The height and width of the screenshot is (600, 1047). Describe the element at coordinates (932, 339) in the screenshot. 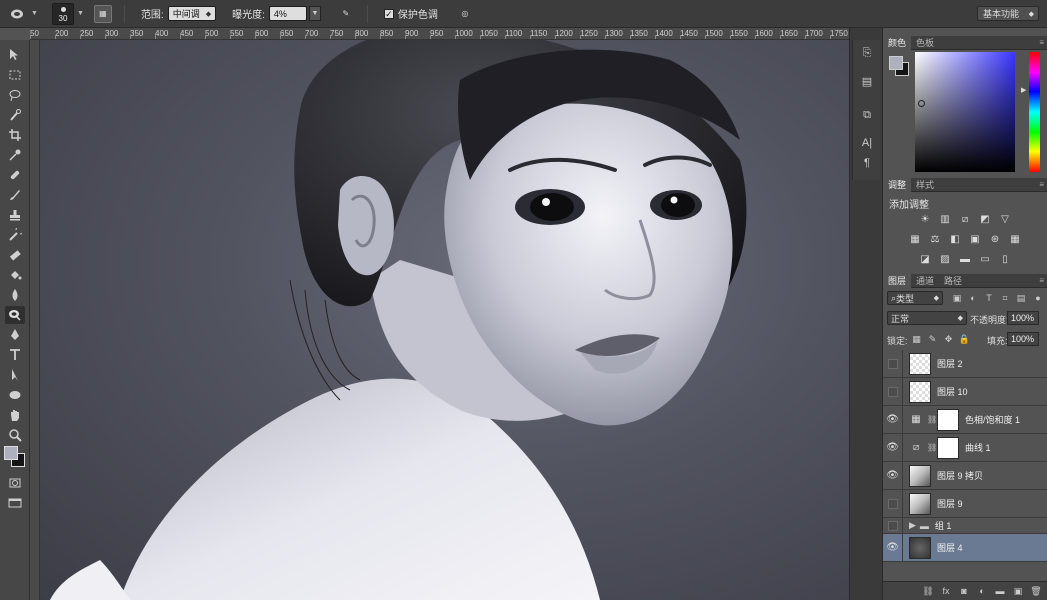

I see `lock-image-icon: ✎` at that location.